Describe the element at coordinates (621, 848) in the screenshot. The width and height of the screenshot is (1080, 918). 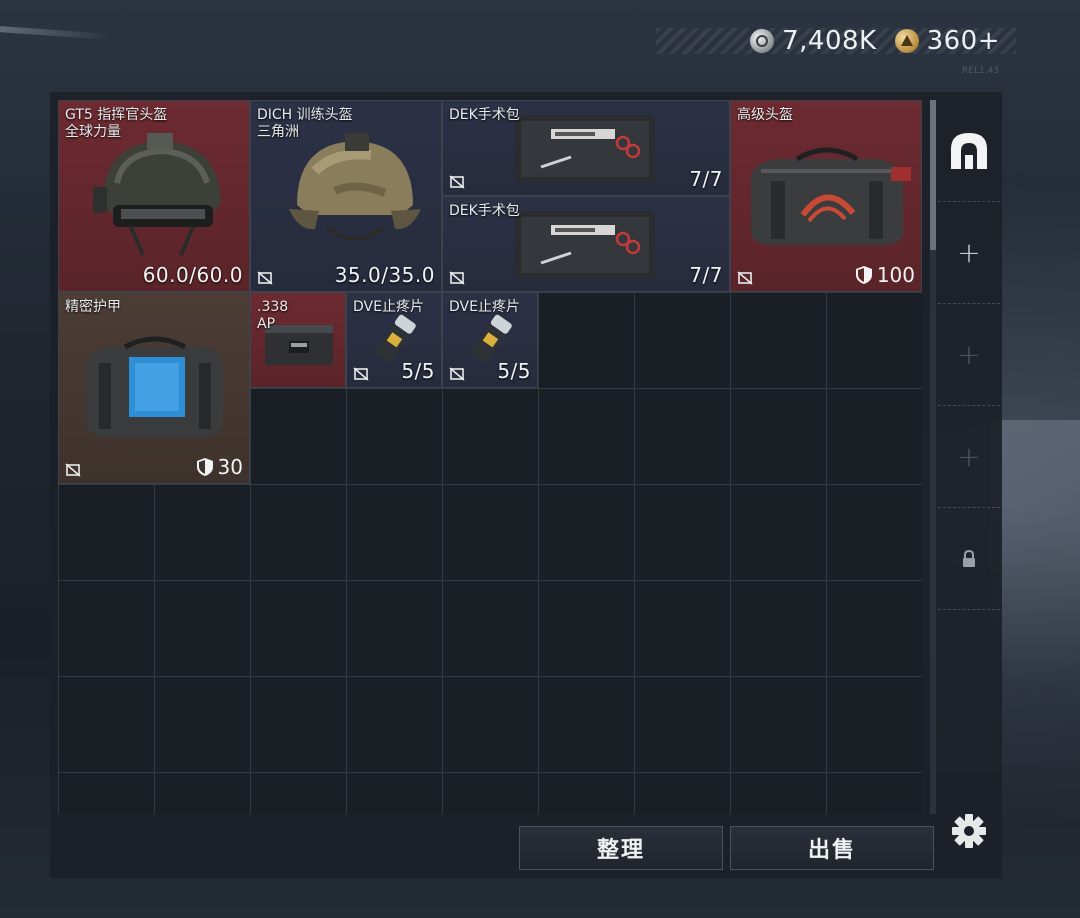
I see `sort-button: 整理` at that location.